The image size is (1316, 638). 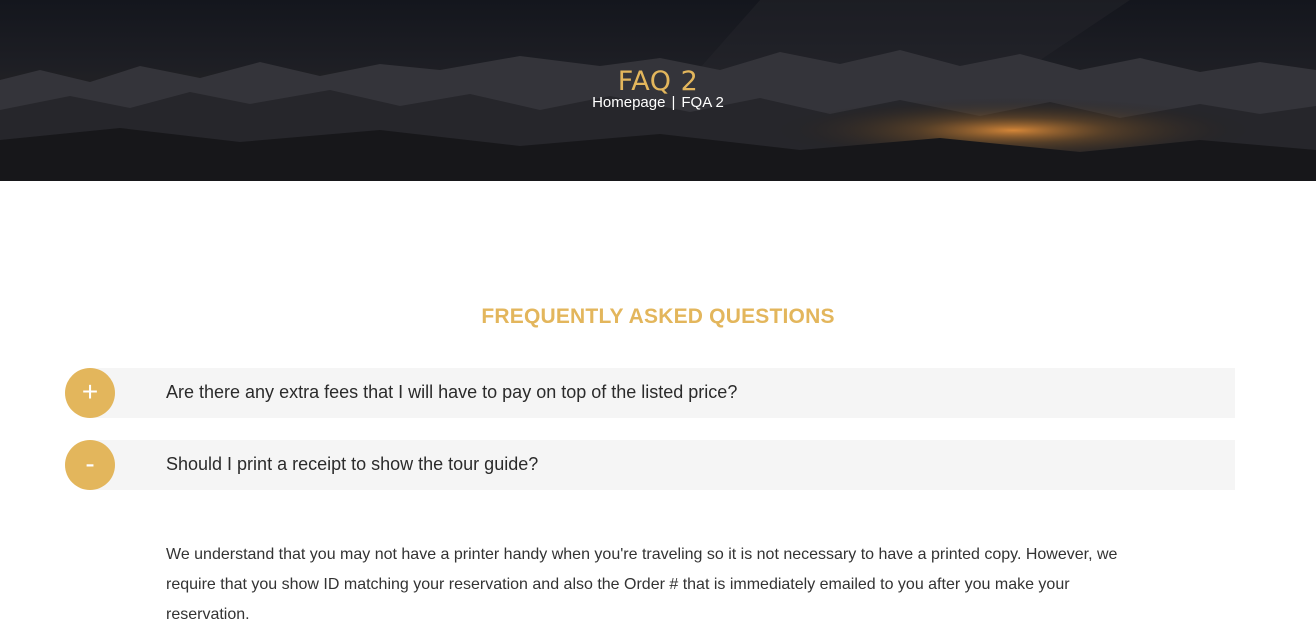 What do you see at coordinates (90, 393) in the screenshot?
I see `expand-icon: +` at bounding box center [90, 393].